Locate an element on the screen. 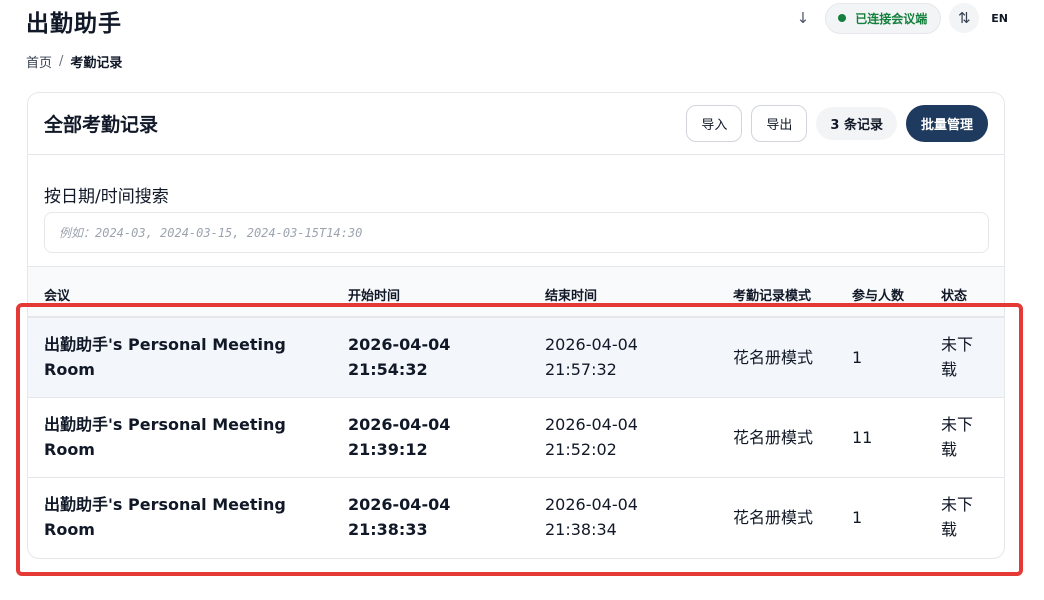 The image size is (1044, 600). search-label: 按日期/时间搜索 is located at coordinates (106, 197).